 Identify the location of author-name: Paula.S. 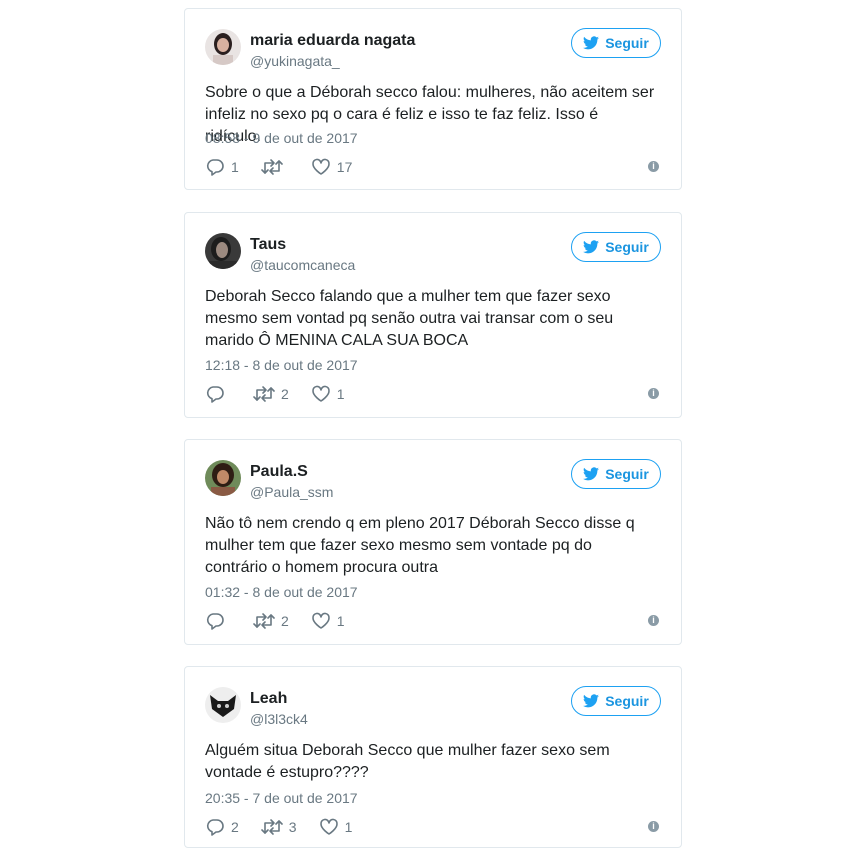
(279, 472).